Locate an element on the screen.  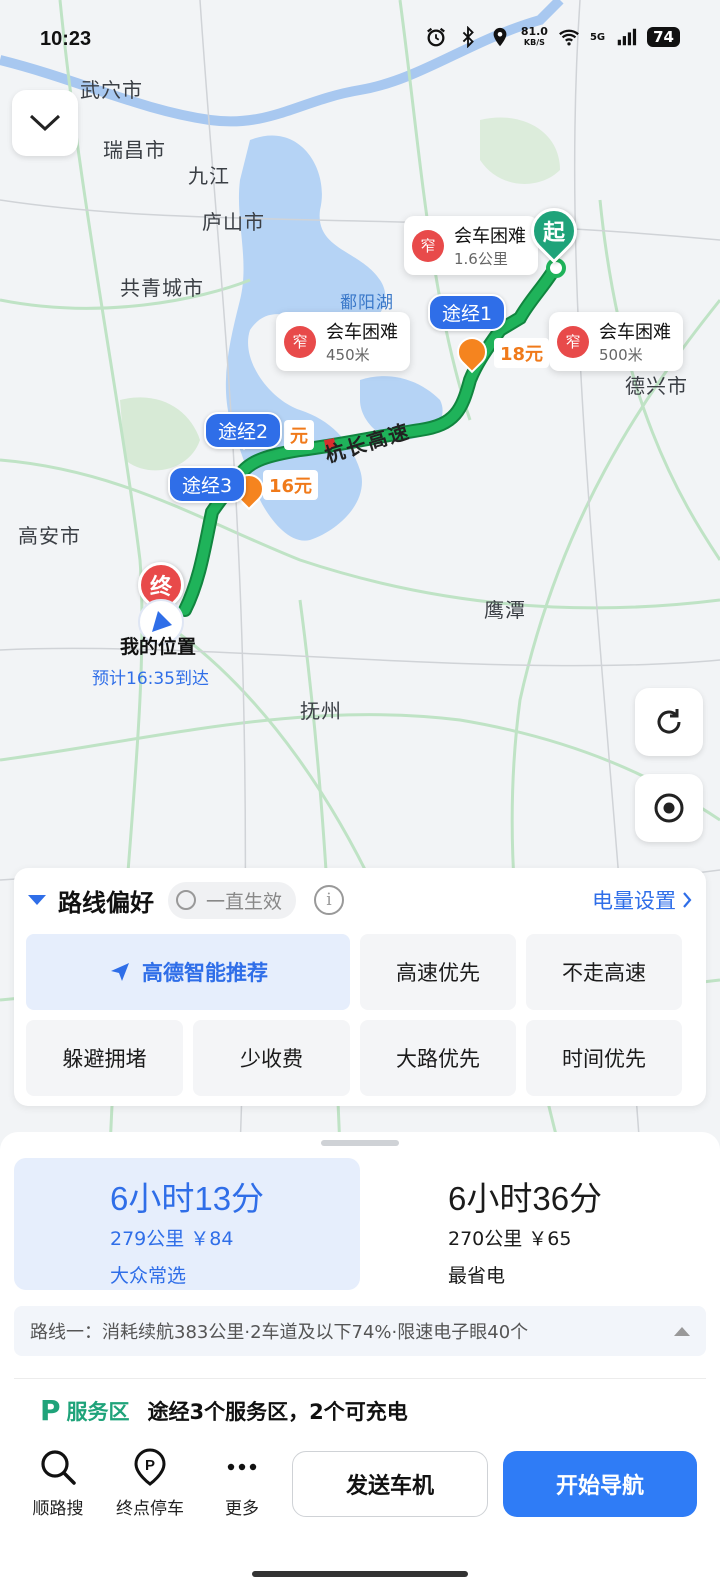
route-summary-text: 路线一：消耗续航383公里·2车道及以下74%·限速电子眼40个 is located at coordinates (279, 1332).